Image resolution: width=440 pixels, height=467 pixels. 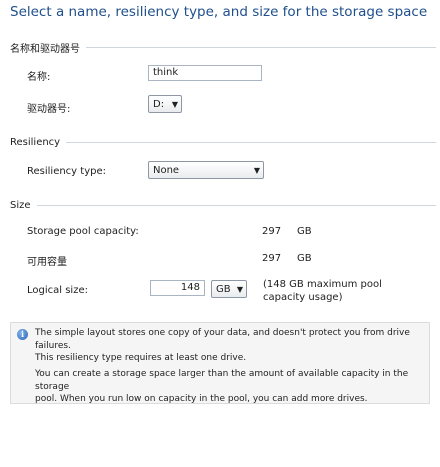 I want to click on logical-size-label: Logical size:, so click(x=57, y=290).